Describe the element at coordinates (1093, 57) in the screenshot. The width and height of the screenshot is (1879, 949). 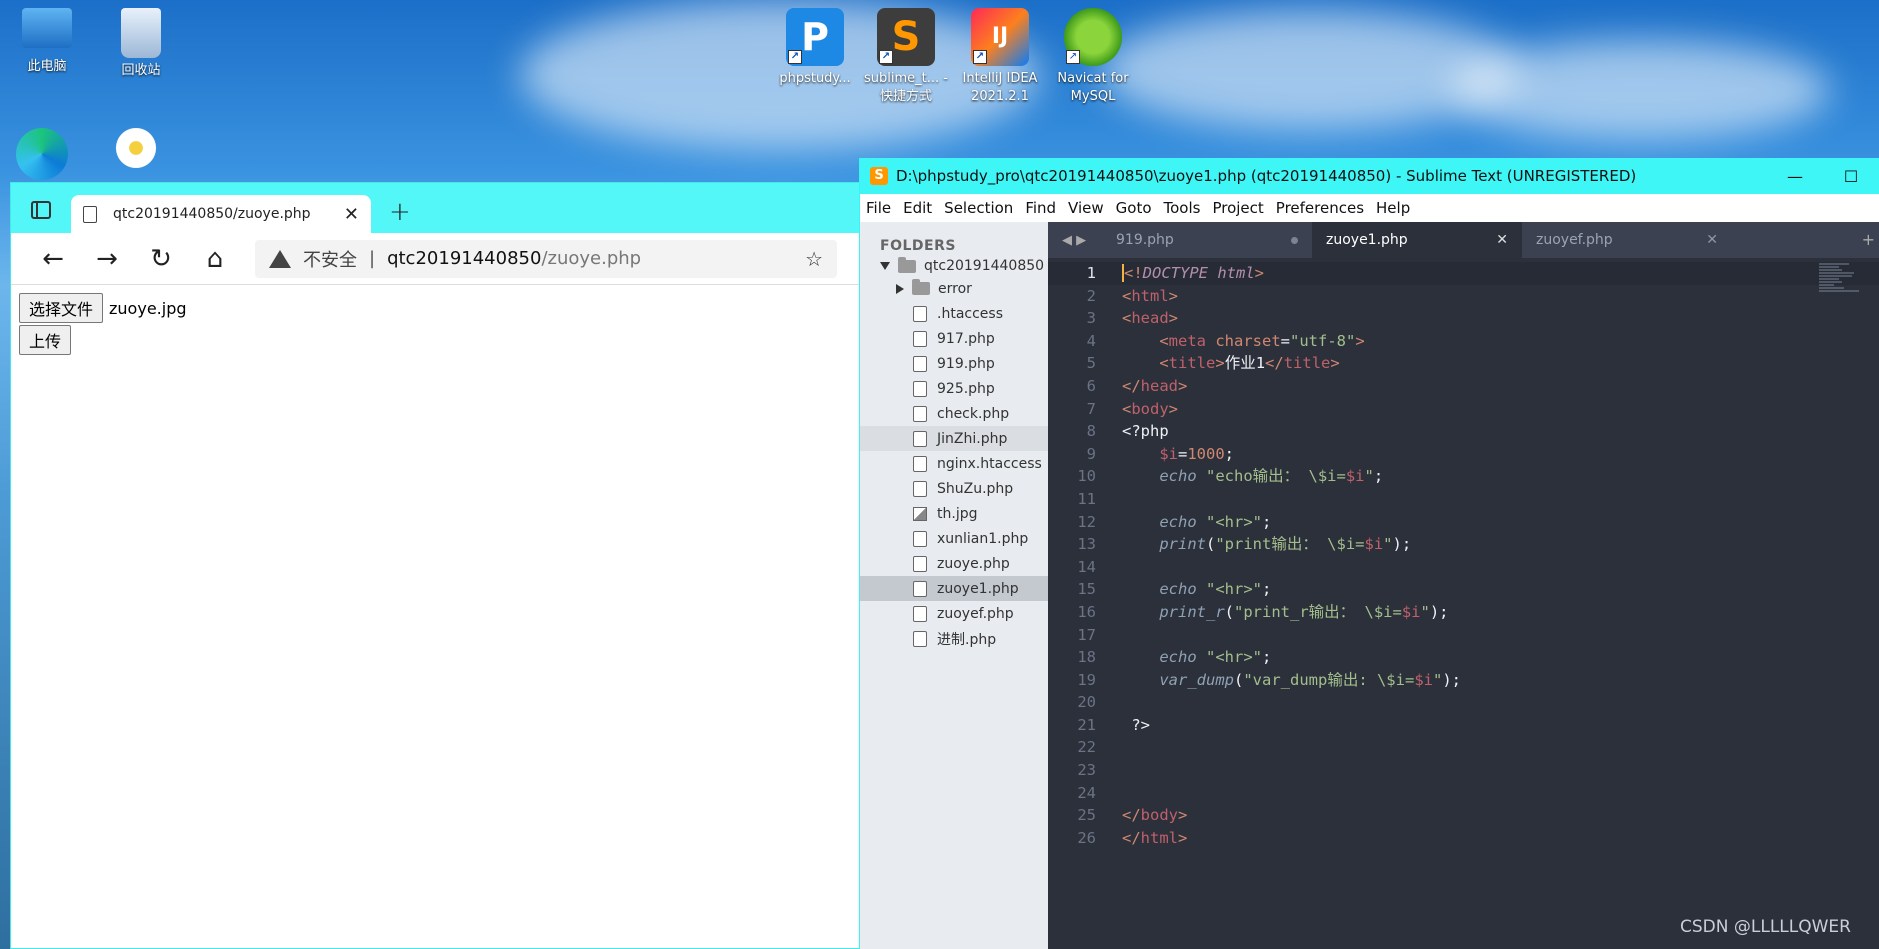
I see `desktop-icon-navicat: ↗ Navicat for MySQL` at that location.